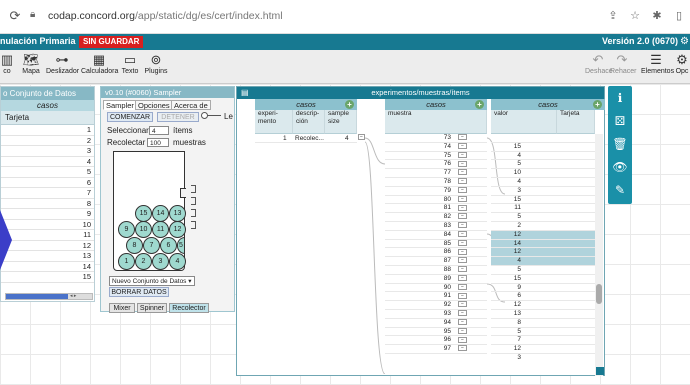 The height and width of the screenshot is (385, 690). I want to click on table-row: 82−, so click(436, 217).